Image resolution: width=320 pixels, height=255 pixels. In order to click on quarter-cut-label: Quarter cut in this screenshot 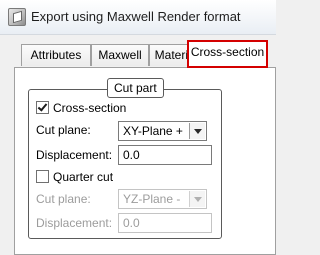, I will do `click(83, 177)`.